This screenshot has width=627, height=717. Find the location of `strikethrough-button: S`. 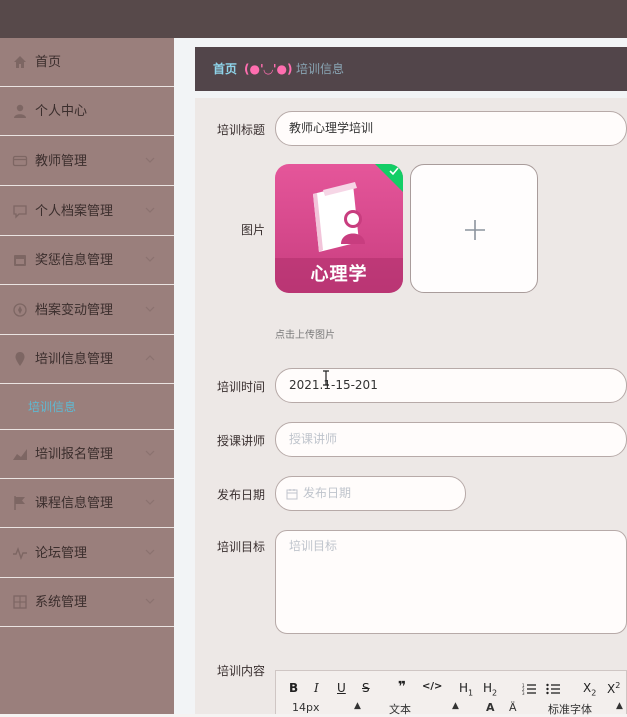

strikethrough-button: S is located at coordinates (366, 688).